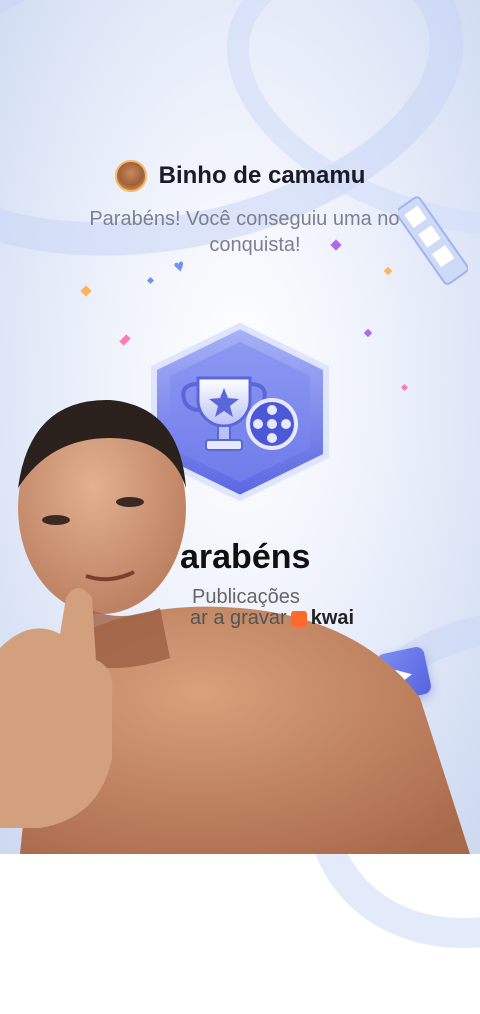 Image resolution: width=480 pixels, height=1014 pixels. What do you see at coordinates (238, 618) in the screenshot?
I see `record-label: ar a gravar` at bounding box center [238, 618].